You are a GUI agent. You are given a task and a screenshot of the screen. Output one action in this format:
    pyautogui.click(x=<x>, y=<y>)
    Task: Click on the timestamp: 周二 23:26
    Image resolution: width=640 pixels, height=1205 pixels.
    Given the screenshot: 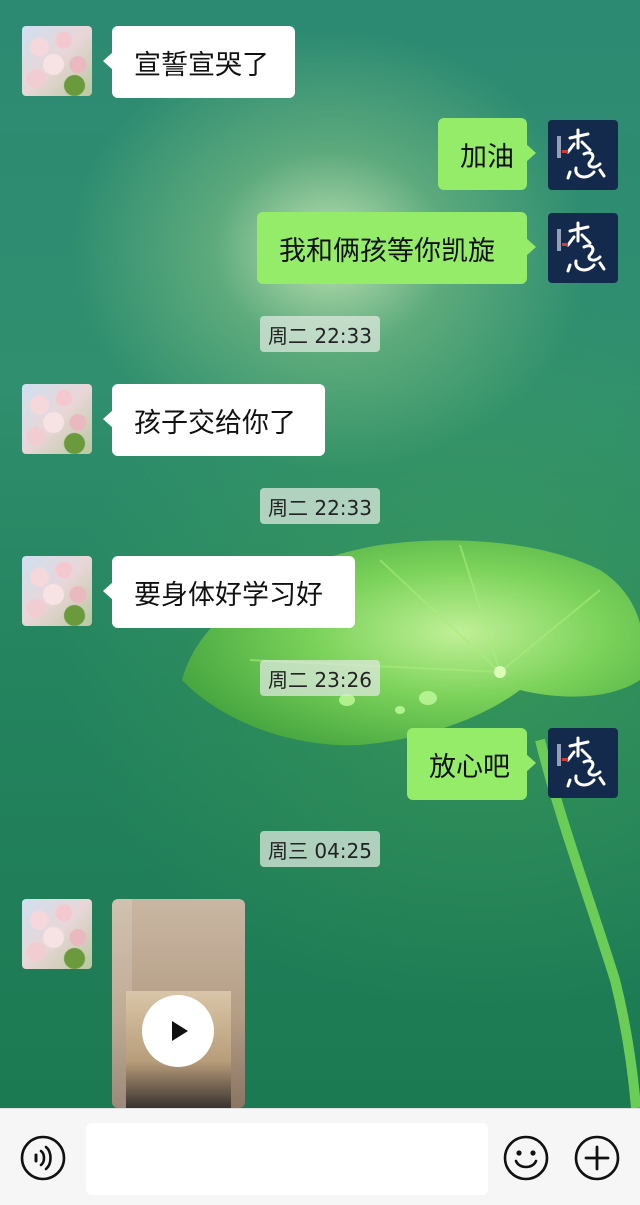 What is the action you would take?
    pyautogui.click(x=320, y=678)
    